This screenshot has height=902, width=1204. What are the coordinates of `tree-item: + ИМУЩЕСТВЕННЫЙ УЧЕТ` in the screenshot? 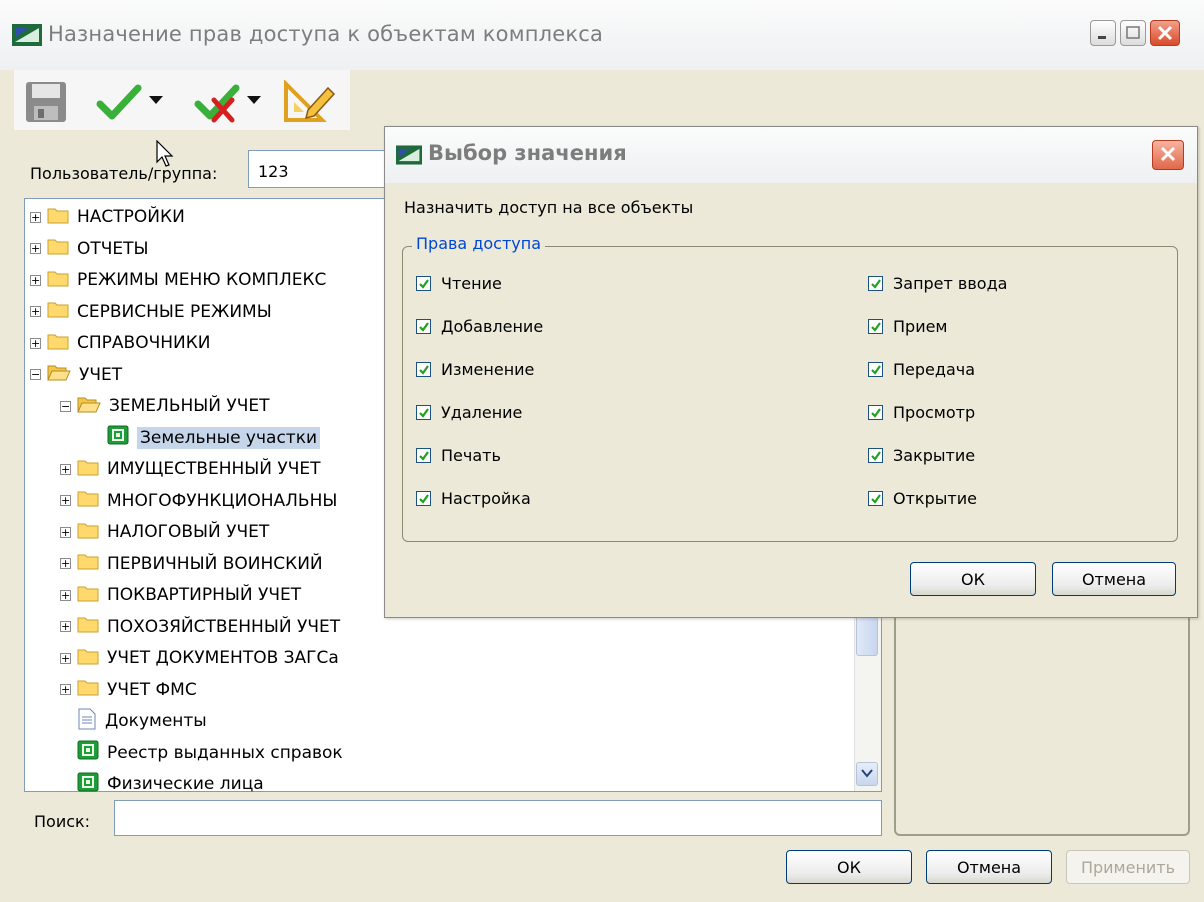 It's located at (190, 469).